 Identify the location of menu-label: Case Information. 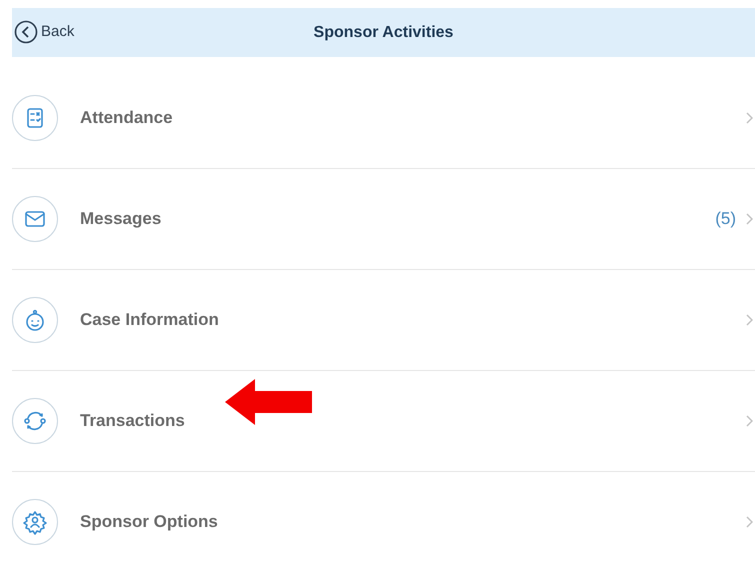
(149, 320).